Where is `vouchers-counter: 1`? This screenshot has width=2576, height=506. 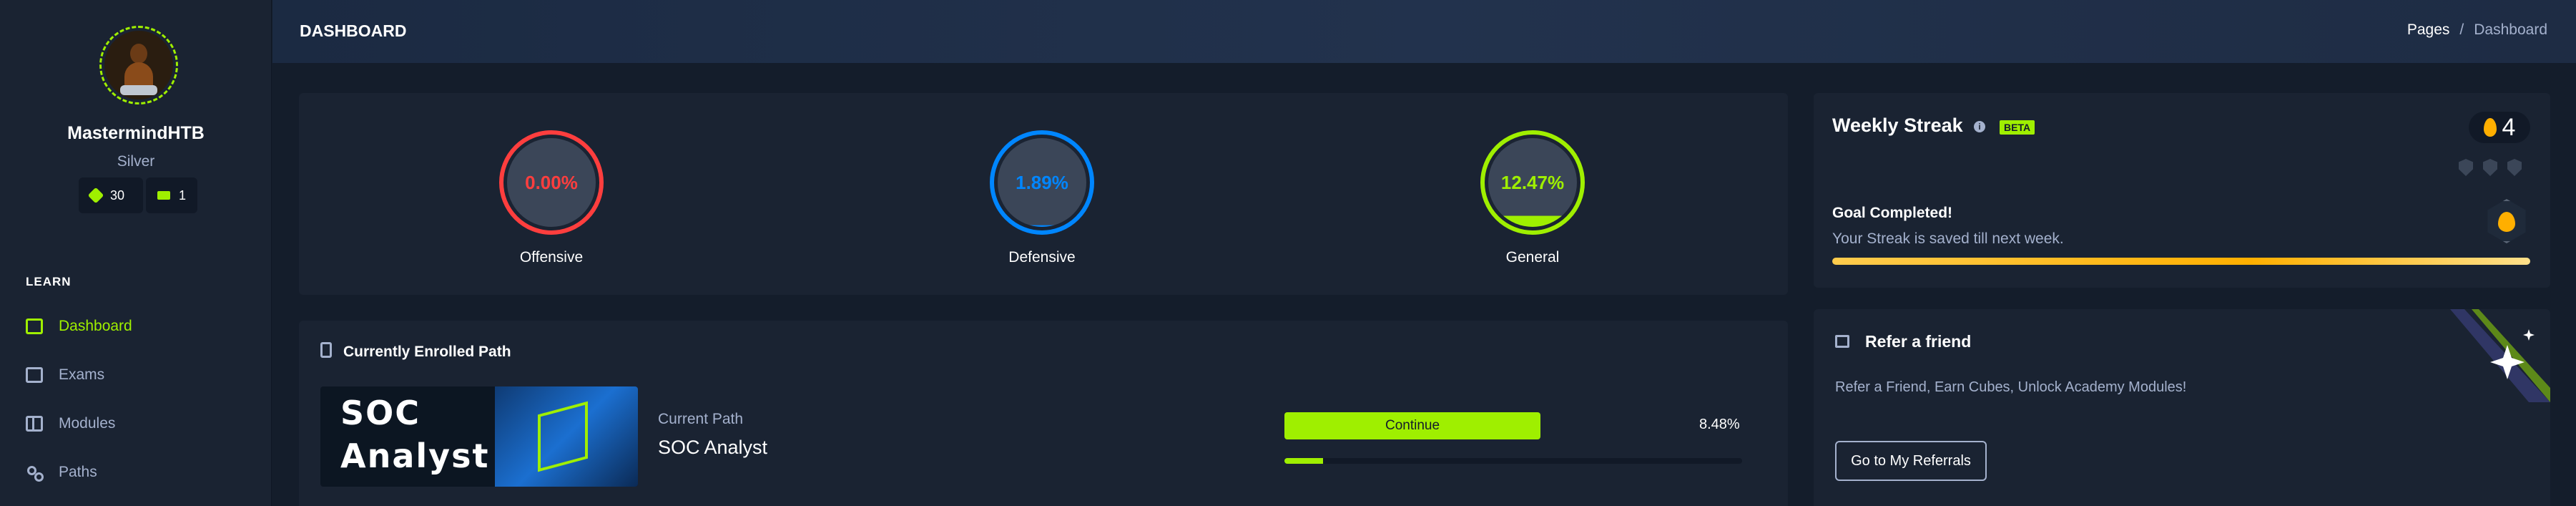 vouchers-counter: 1 is located at coordinates (171, 195).